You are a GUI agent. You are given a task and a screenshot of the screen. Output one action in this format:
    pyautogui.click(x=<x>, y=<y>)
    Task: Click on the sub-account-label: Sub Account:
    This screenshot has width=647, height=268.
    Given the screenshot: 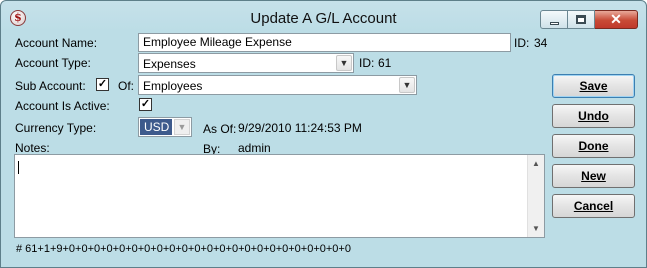 What is the action you would take?
    pyautogui.click(x=50, y=86)
    